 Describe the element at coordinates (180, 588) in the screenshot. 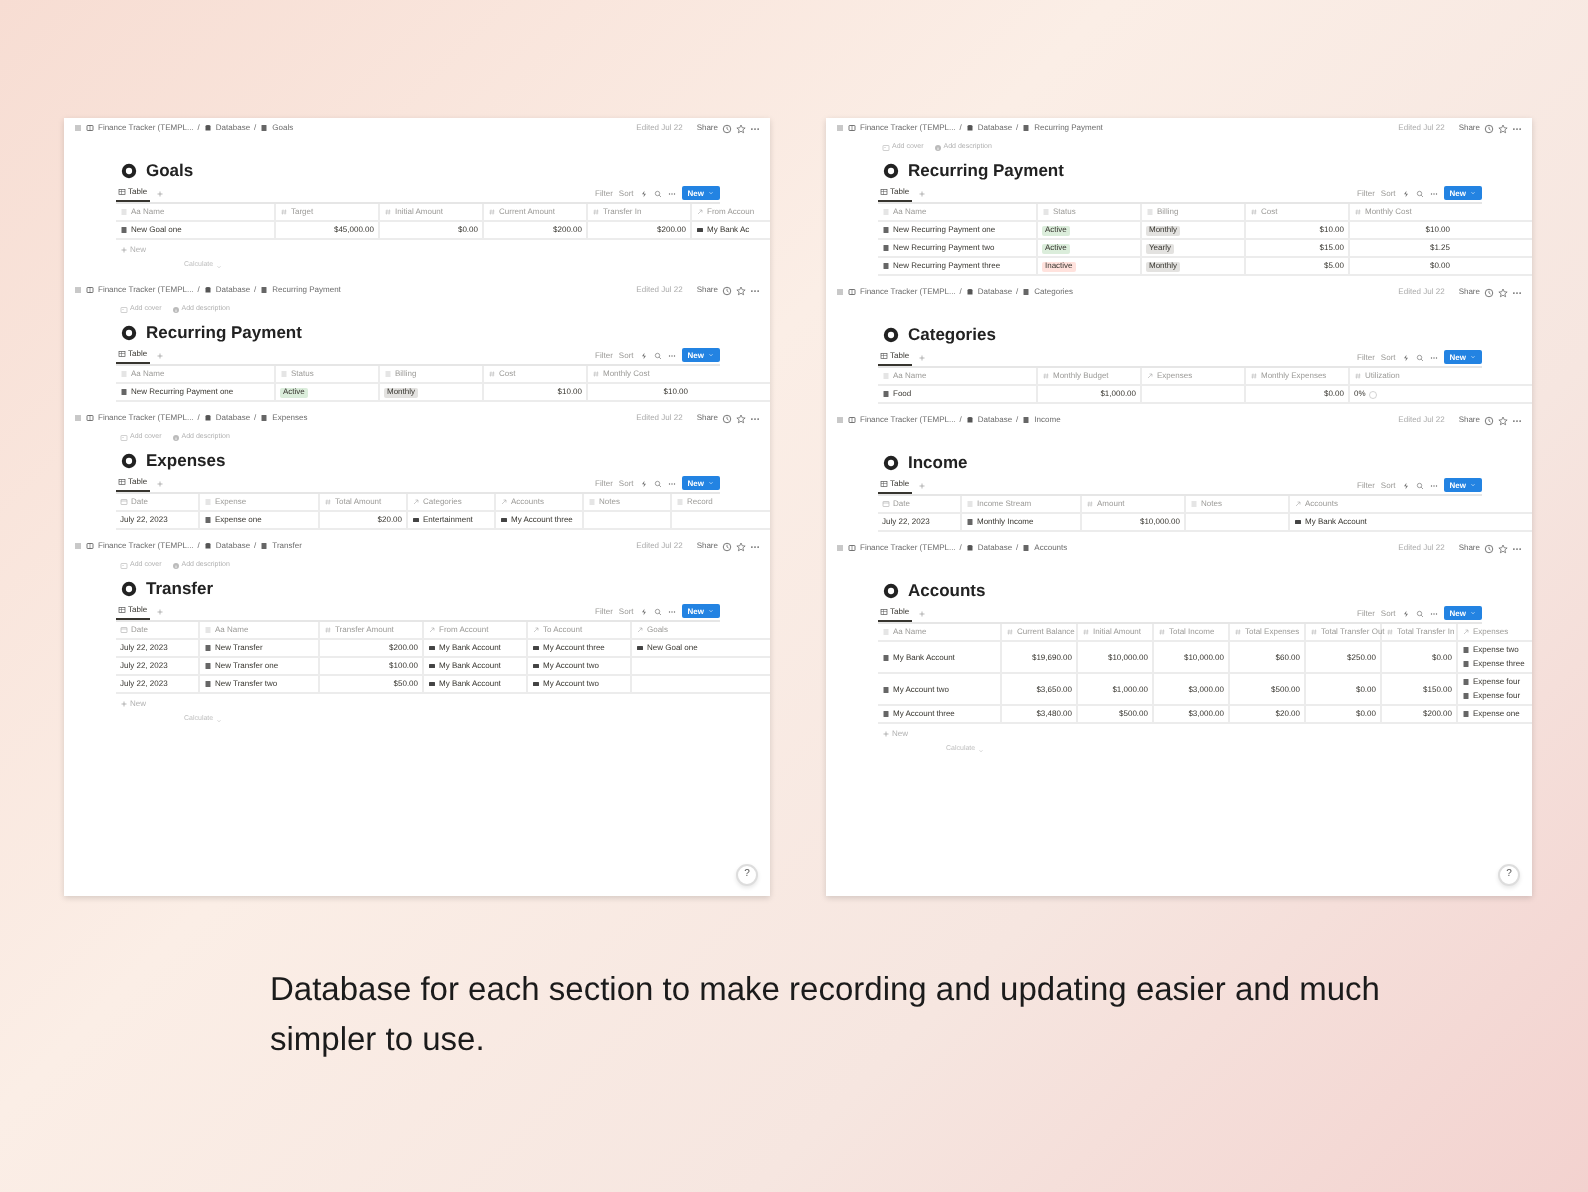

I see `page-title: Transfer` at that location.